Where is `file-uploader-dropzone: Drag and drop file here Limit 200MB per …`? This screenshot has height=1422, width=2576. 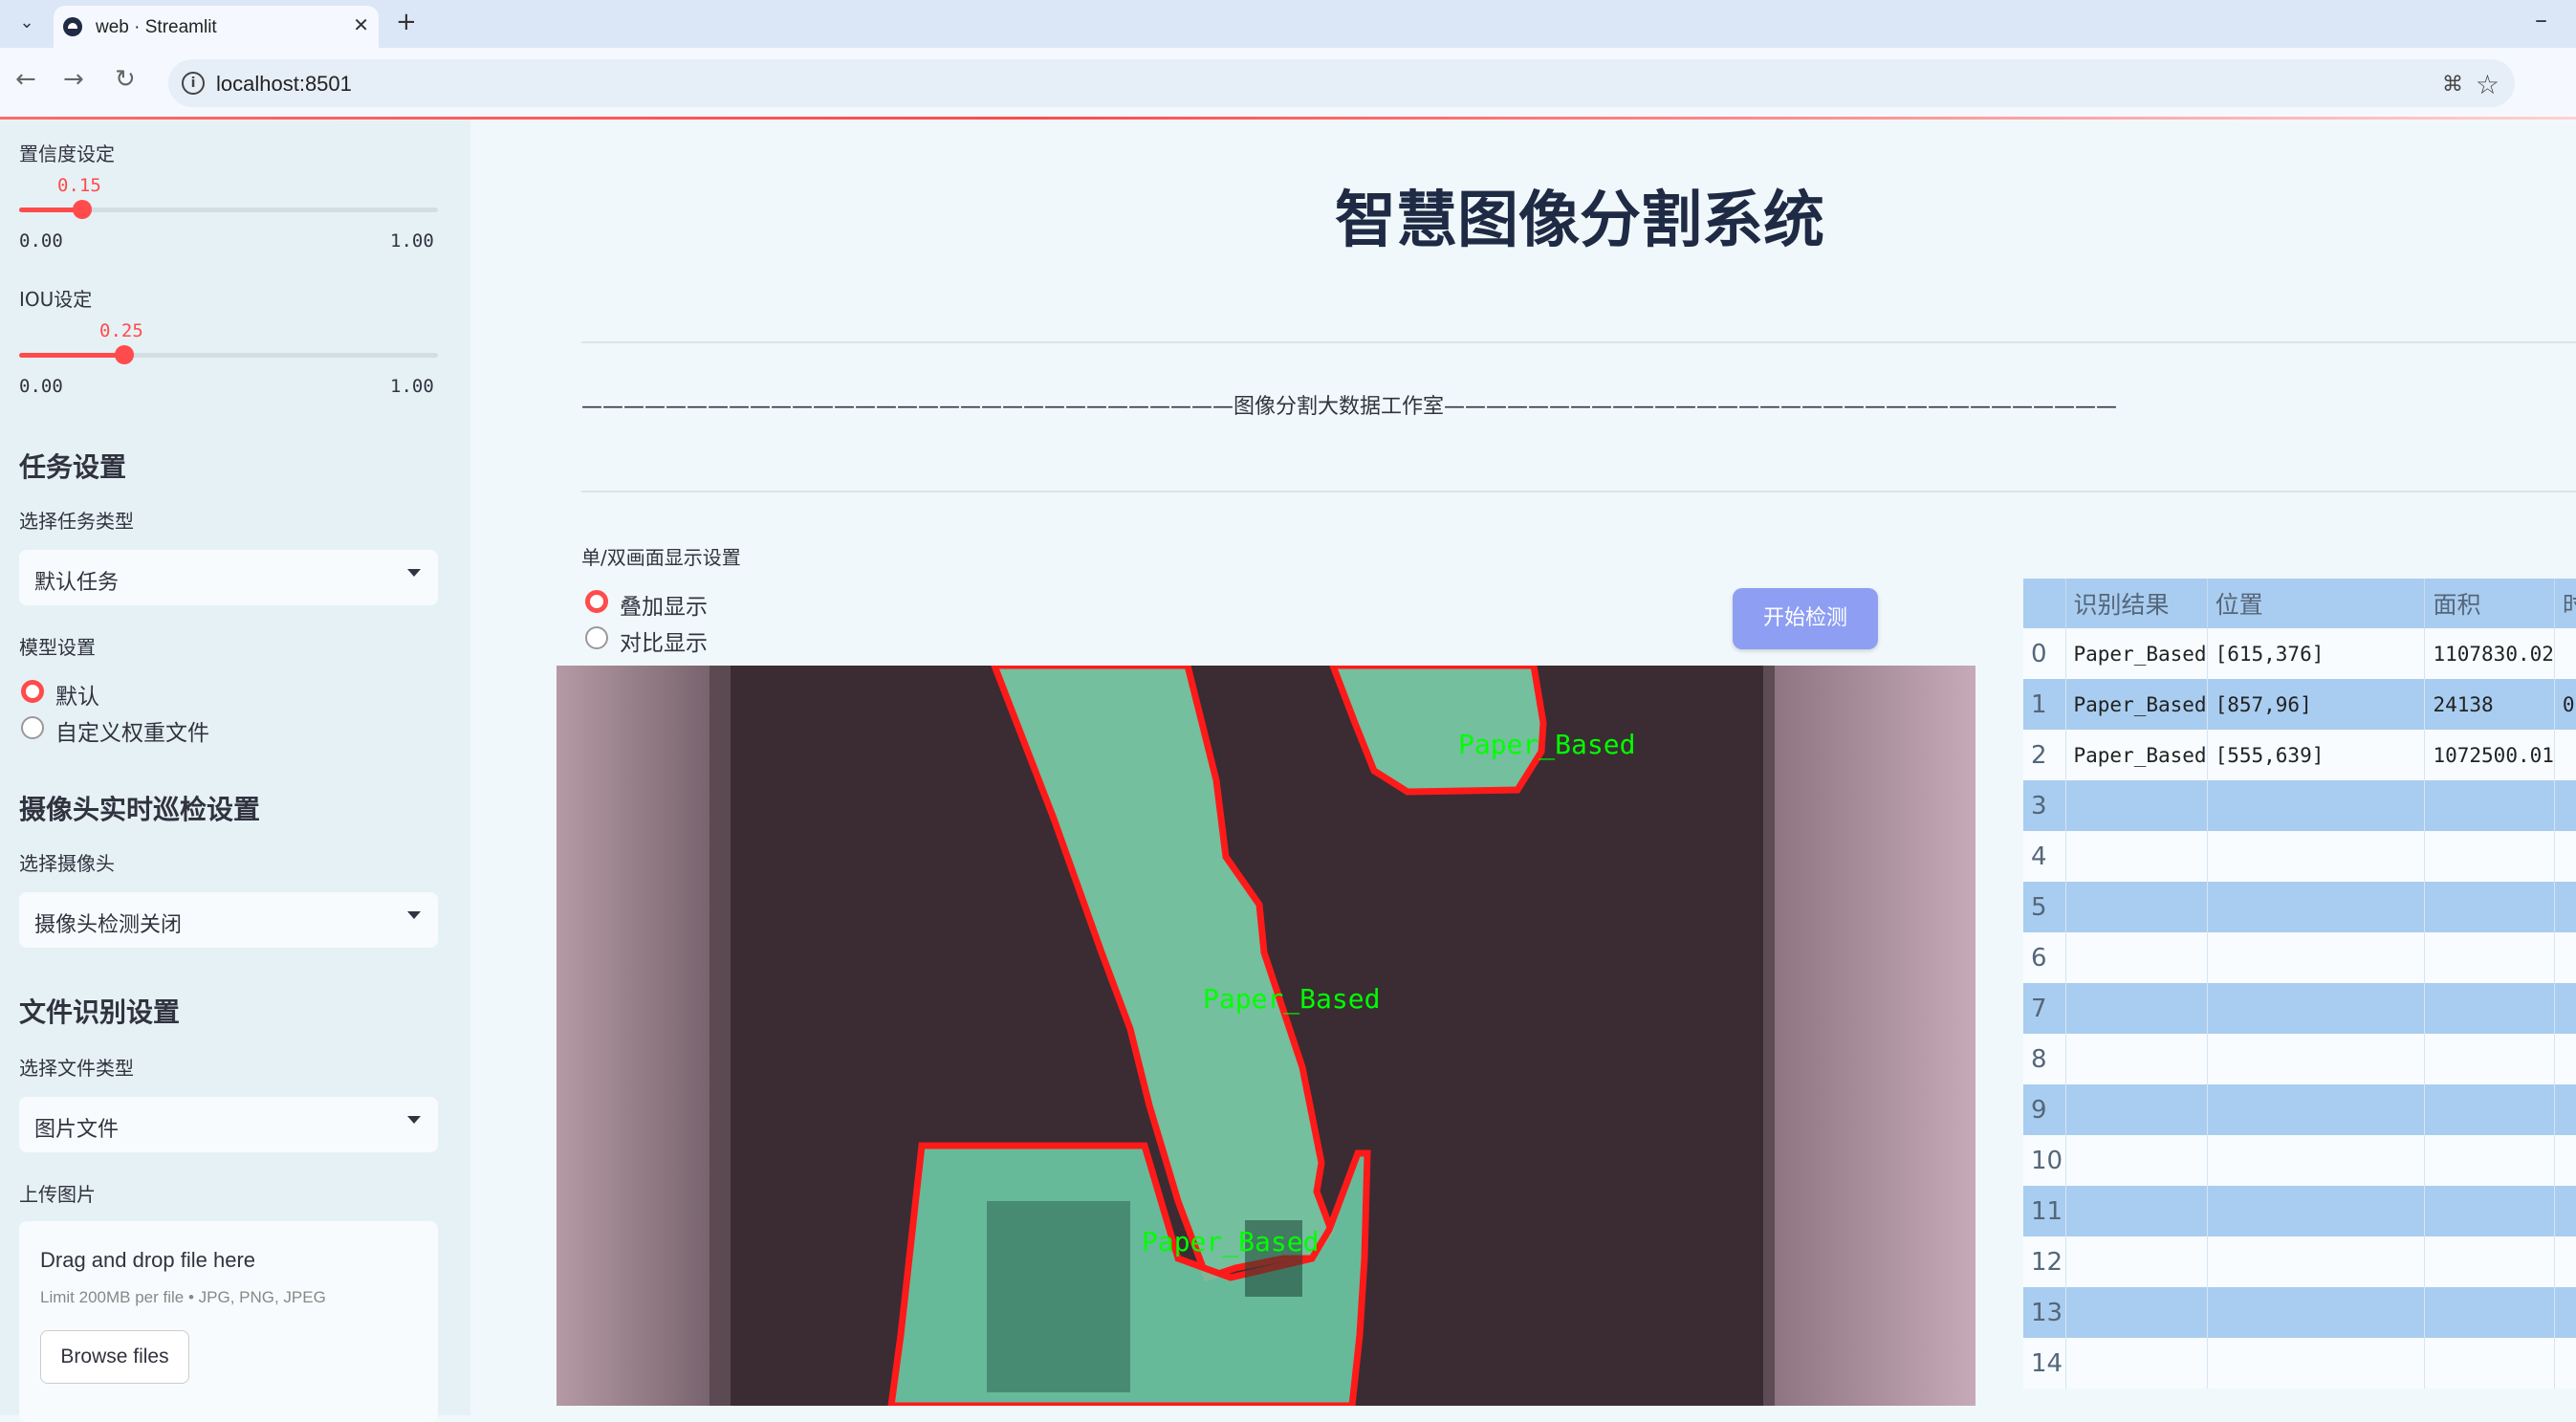 file-uploader-dropzone: Drag and drop file here Limit 200MB per … is located at coordinates (228, 1321).